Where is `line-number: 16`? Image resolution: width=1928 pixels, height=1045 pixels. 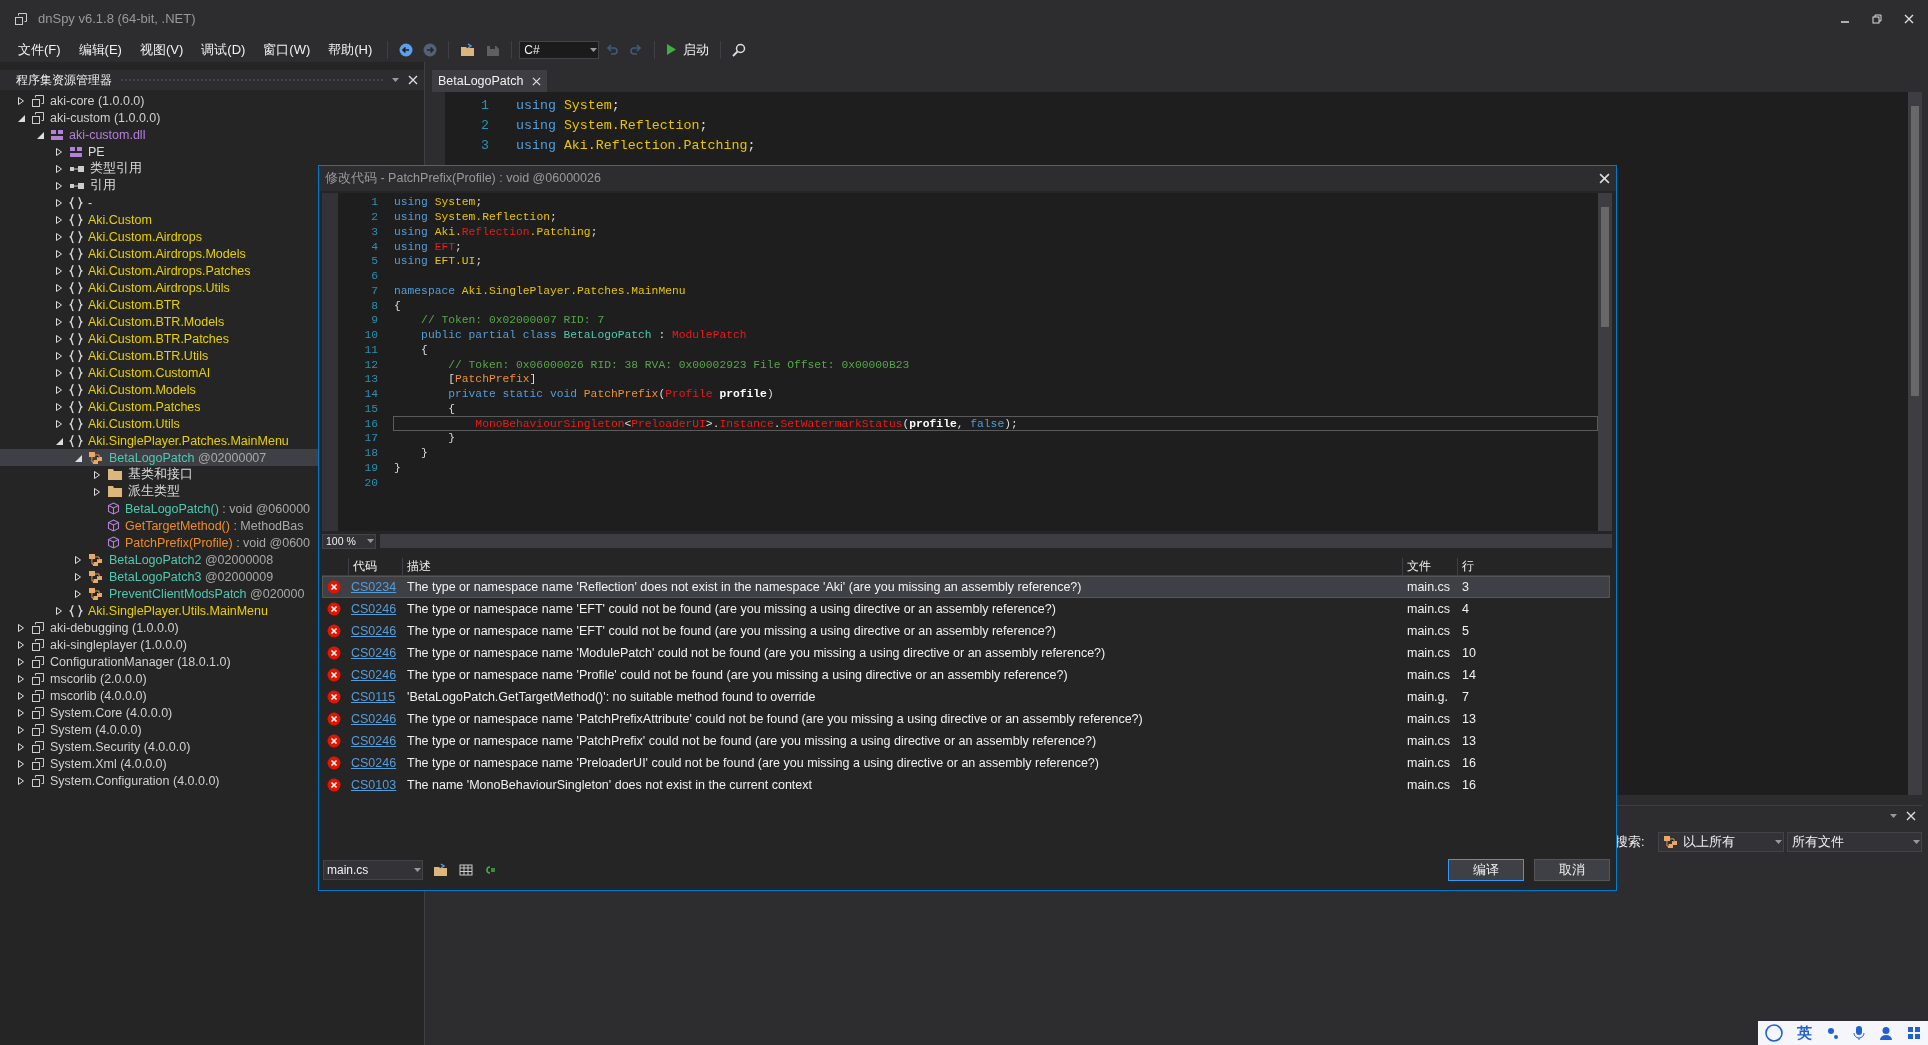
line-number: 16 is located at coordinates (370, 423).